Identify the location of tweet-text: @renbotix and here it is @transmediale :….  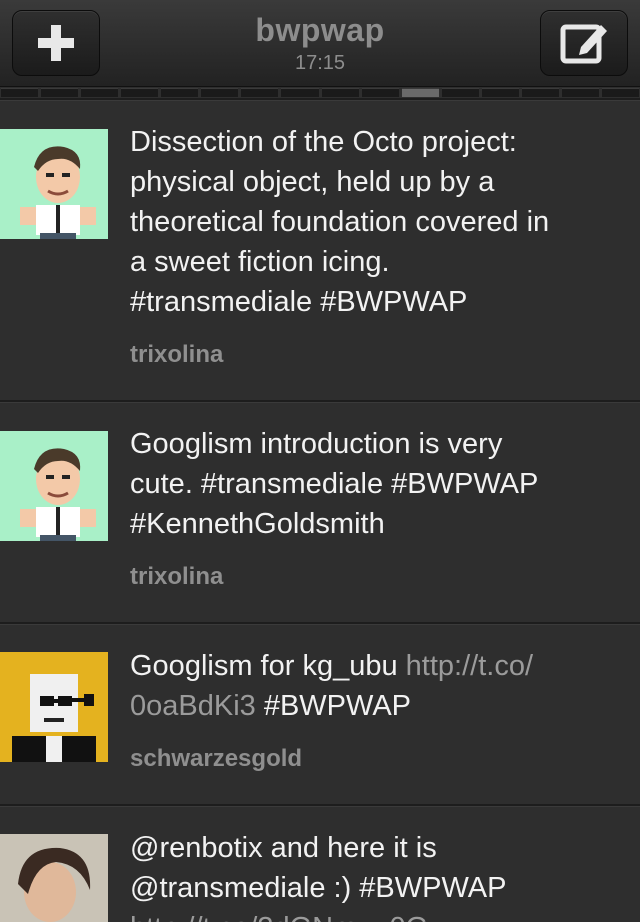
(318, 877).